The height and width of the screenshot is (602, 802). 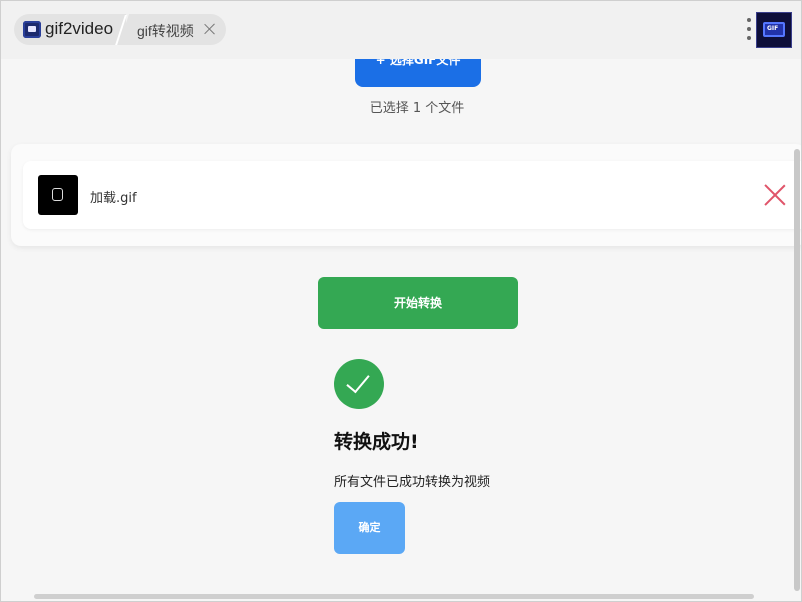 I want to click on horizontal-scrollbar, so click(x=394, y=596).